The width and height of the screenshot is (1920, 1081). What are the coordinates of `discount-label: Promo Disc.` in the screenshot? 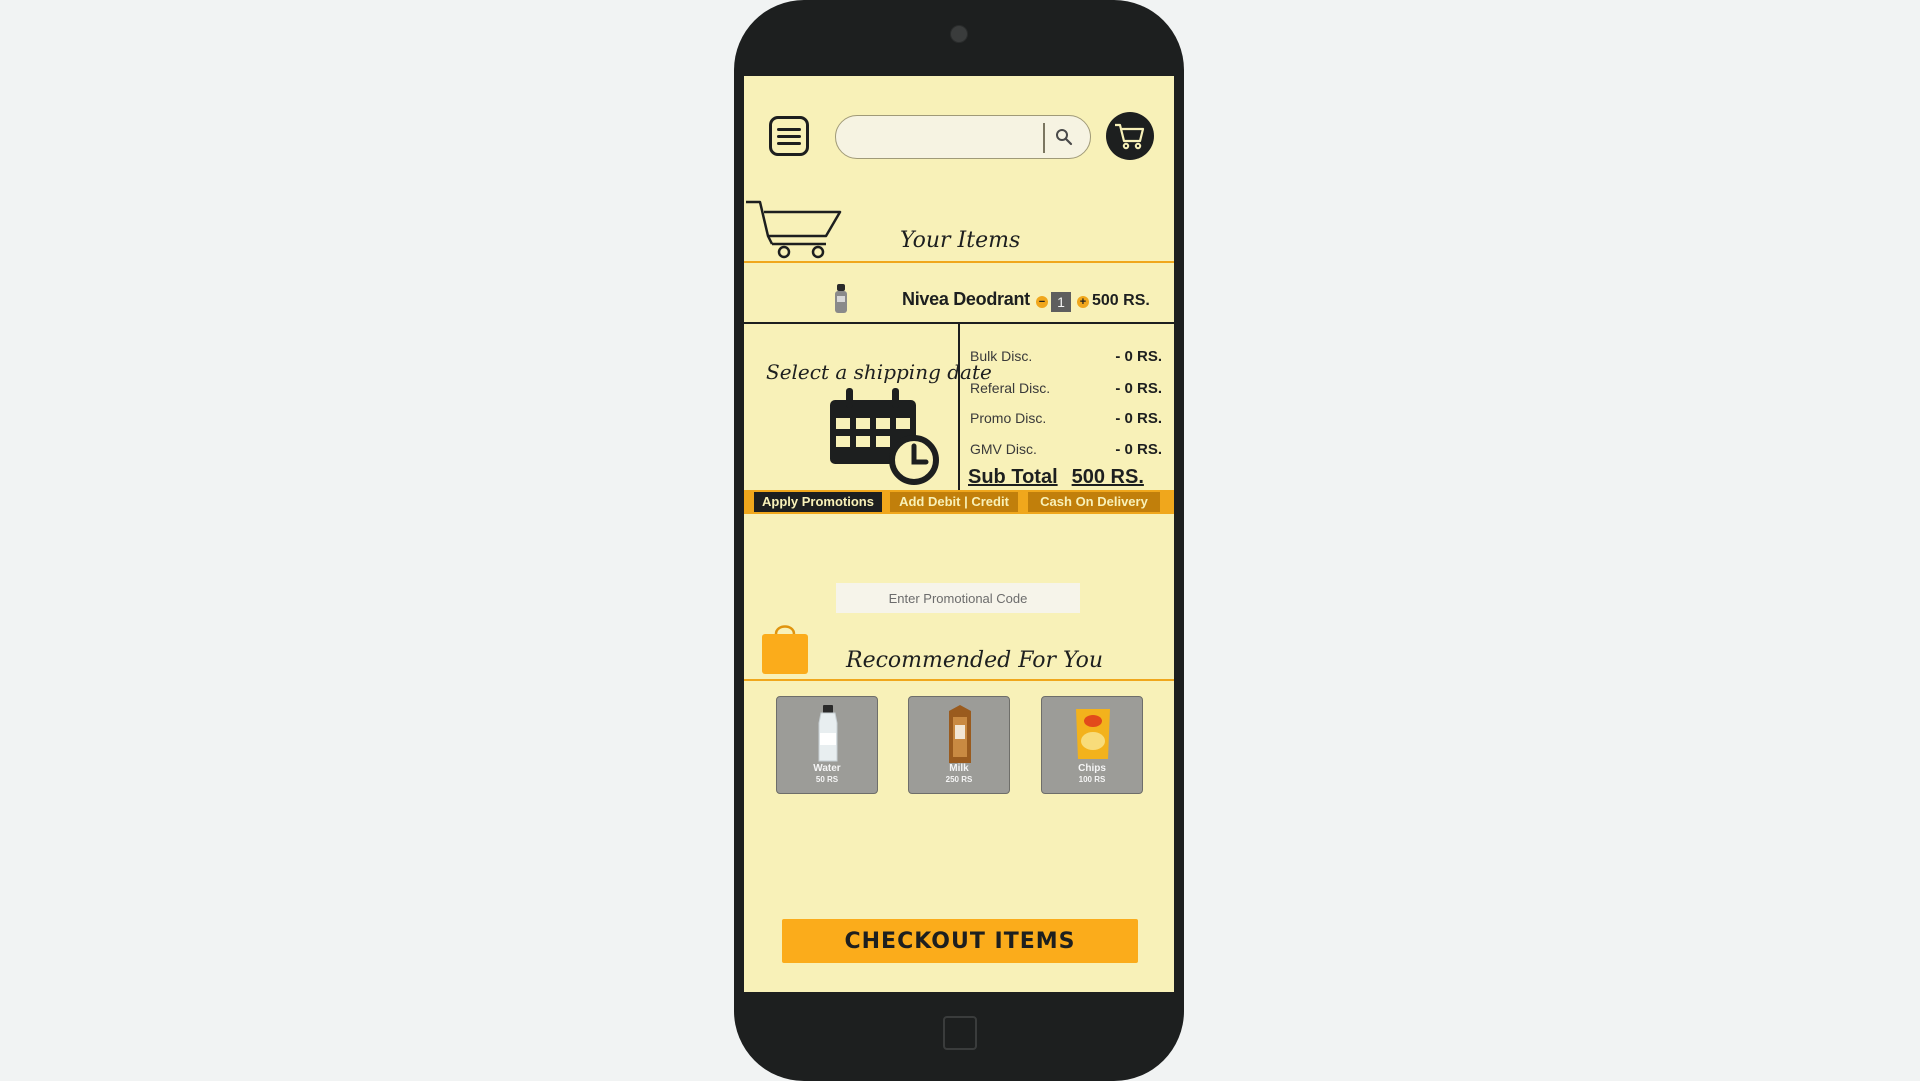 It's located at (1008, 418).